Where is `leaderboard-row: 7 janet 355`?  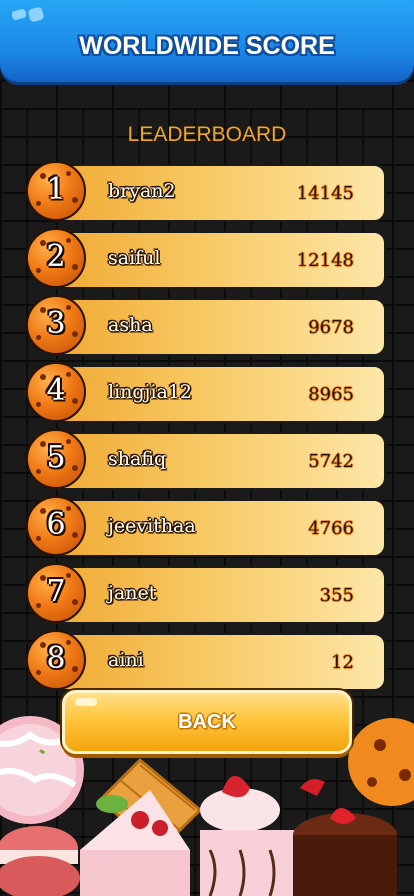 leaderboard-row: 7 janet 355 is located at coordinates (205, 593).